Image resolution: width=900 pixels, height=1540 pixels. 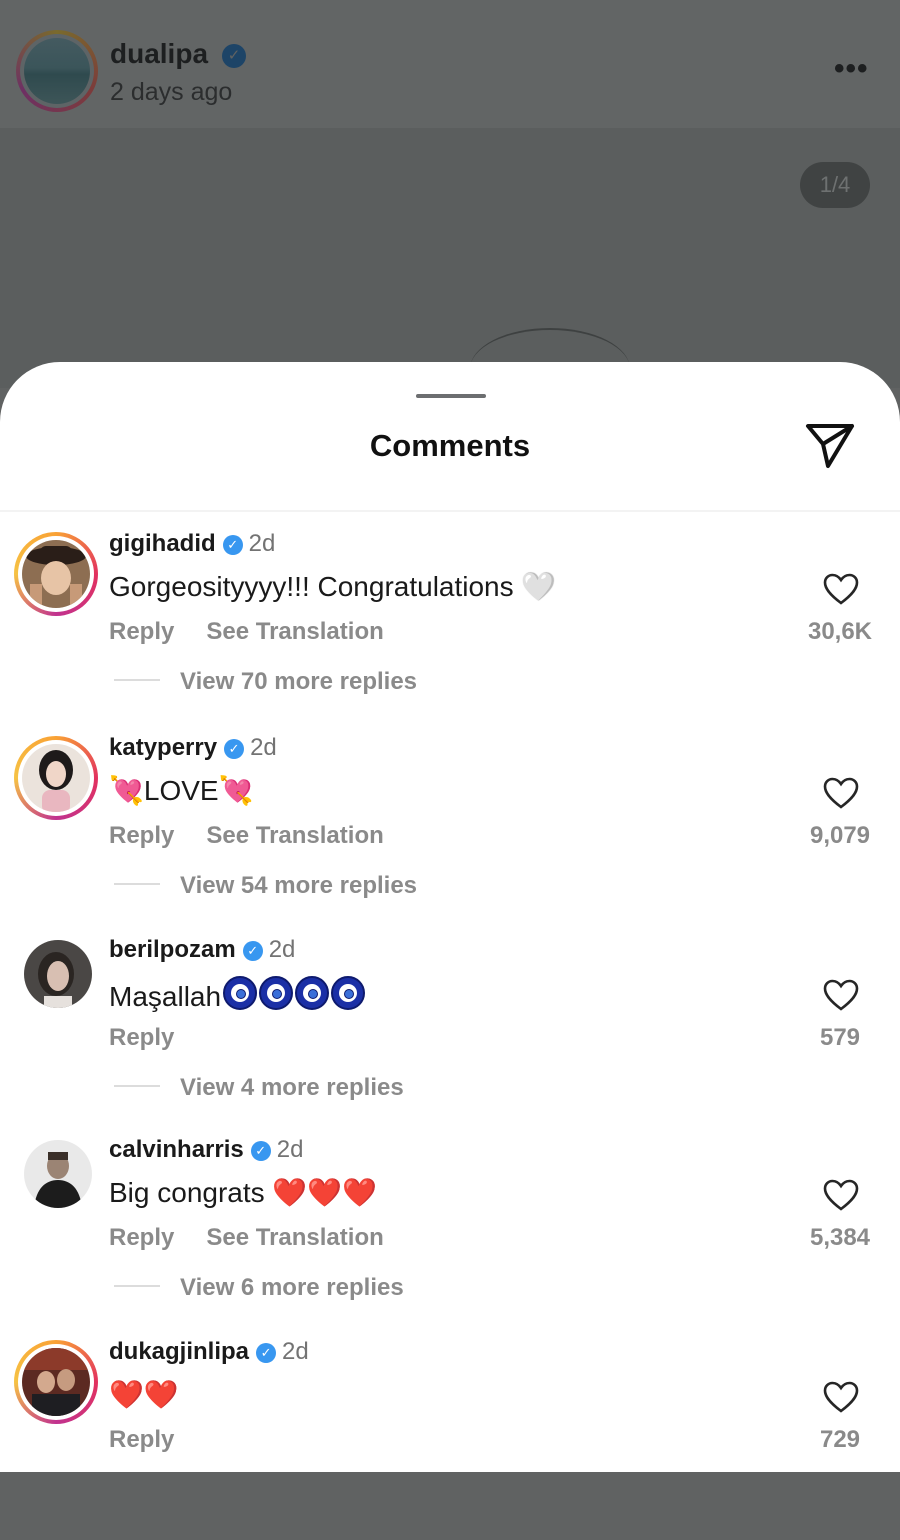 I want to click on comment-text: ❤️❤️, so click(x=144, y=1394).